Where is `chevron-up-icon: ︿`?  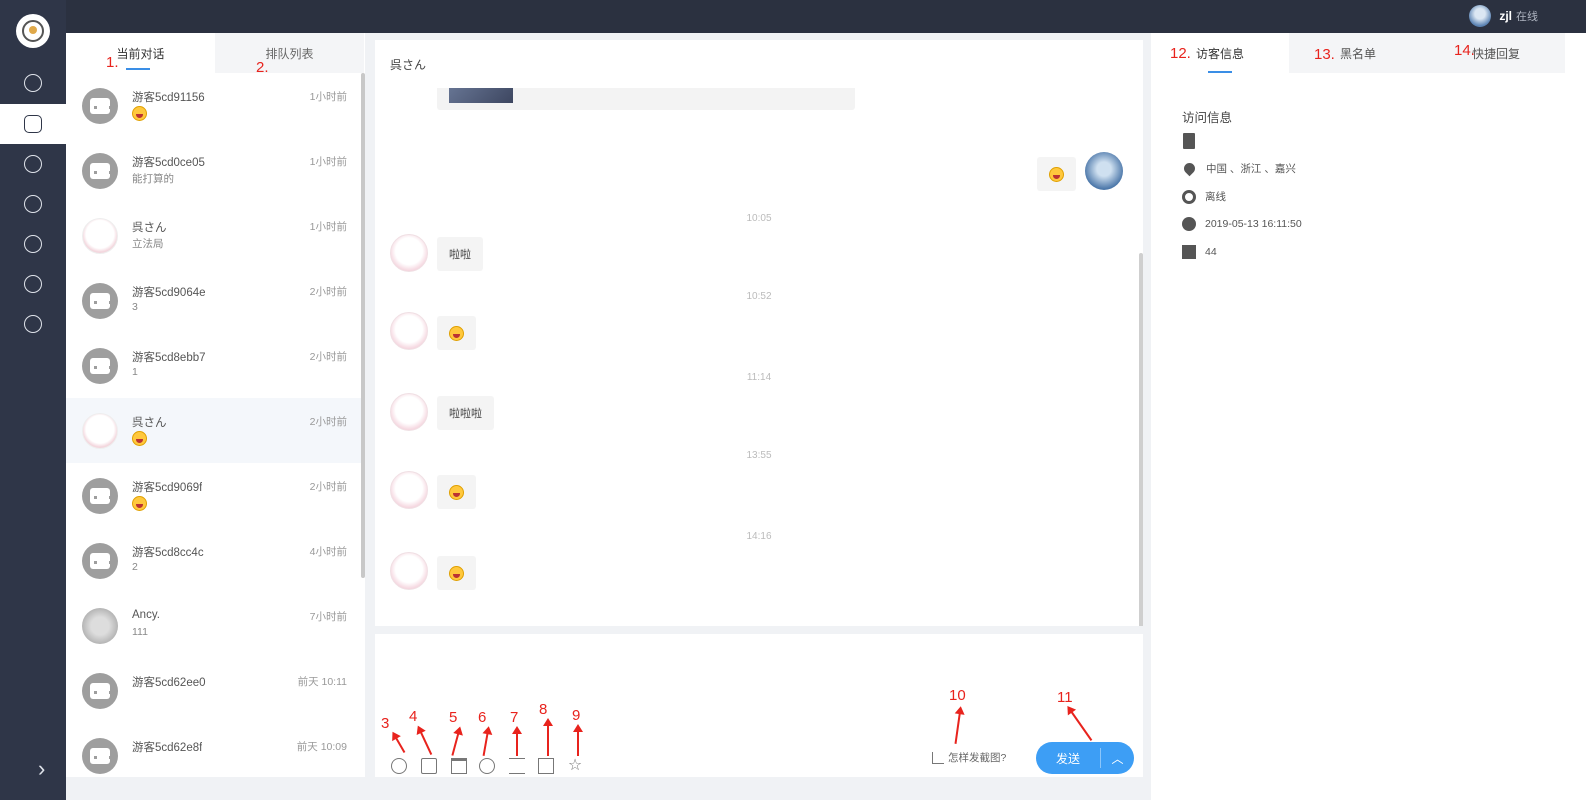 chevron-up-icon: ︿ is located at coordinates (1117, 758).